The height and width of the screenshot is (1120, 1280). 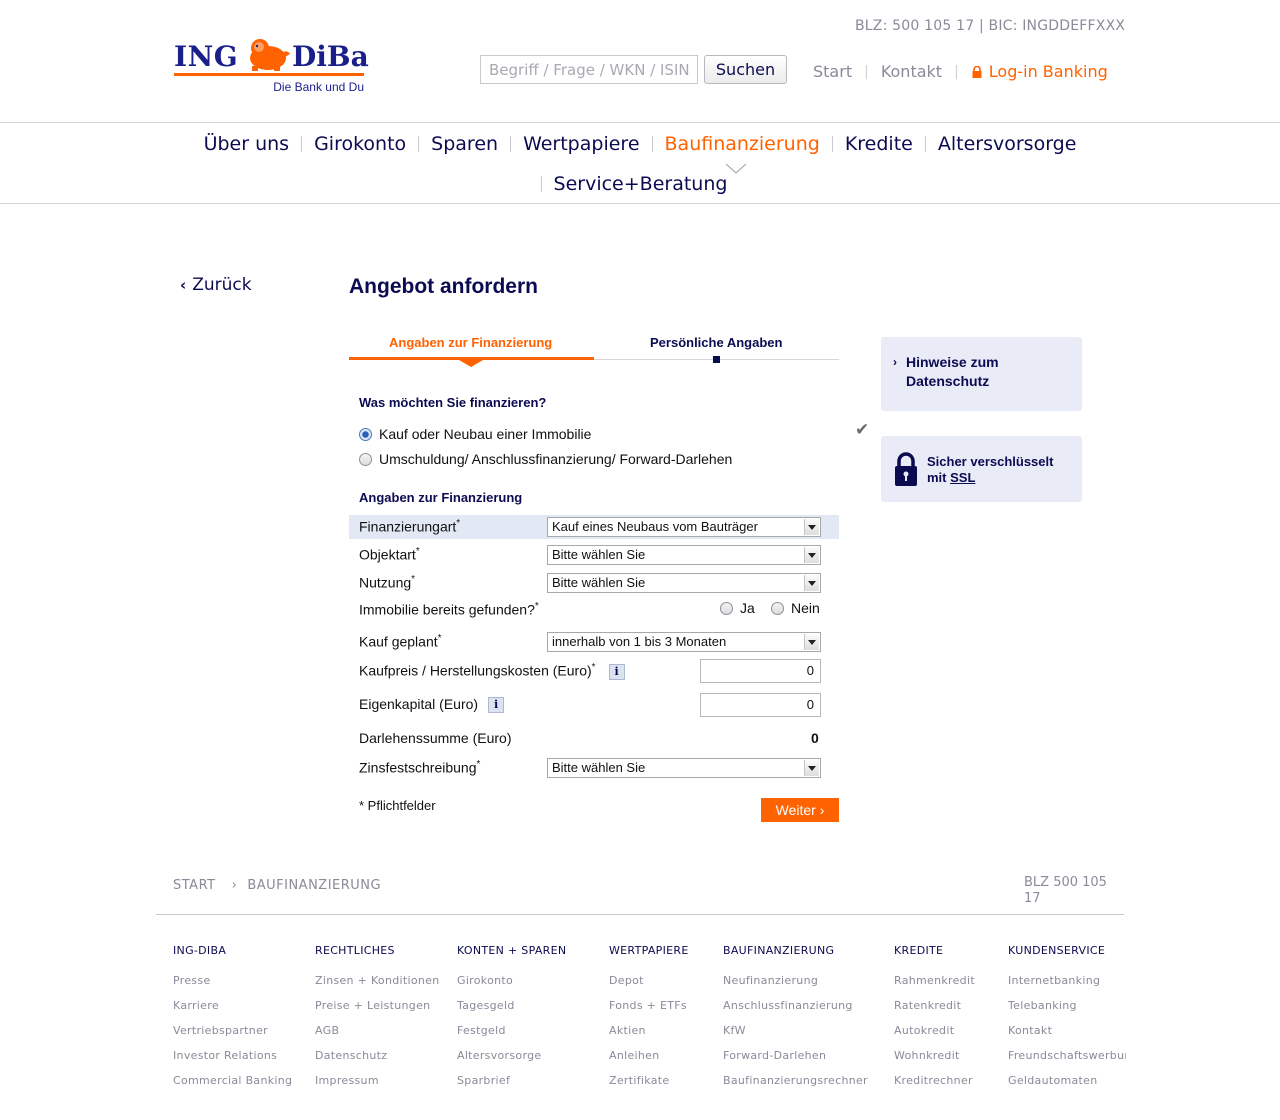 What do you see at coordinates (649, 1005) in the screenshot?
I see `footer-link: Fonds + ETFs` at bounding box center [649, 1005].